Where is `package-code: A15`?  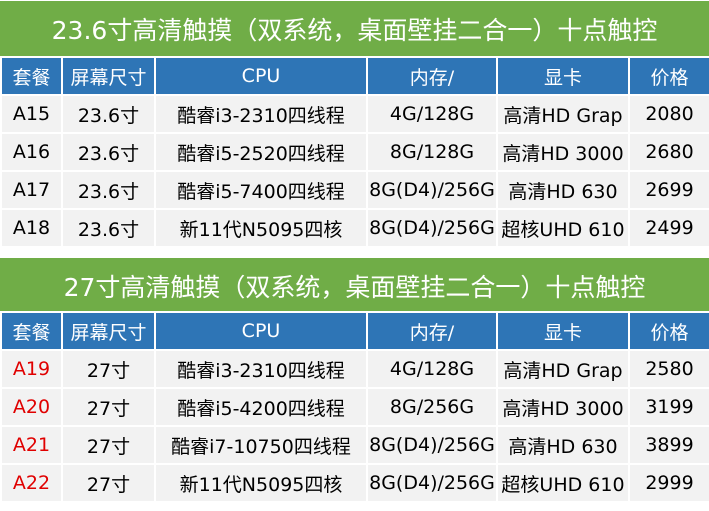 package-code: A15 is located at coordinates (31, 114).